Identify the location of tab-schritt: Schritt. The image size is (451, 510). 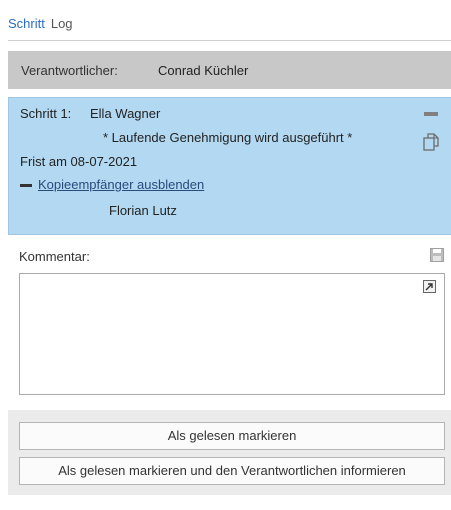
(26, 23).